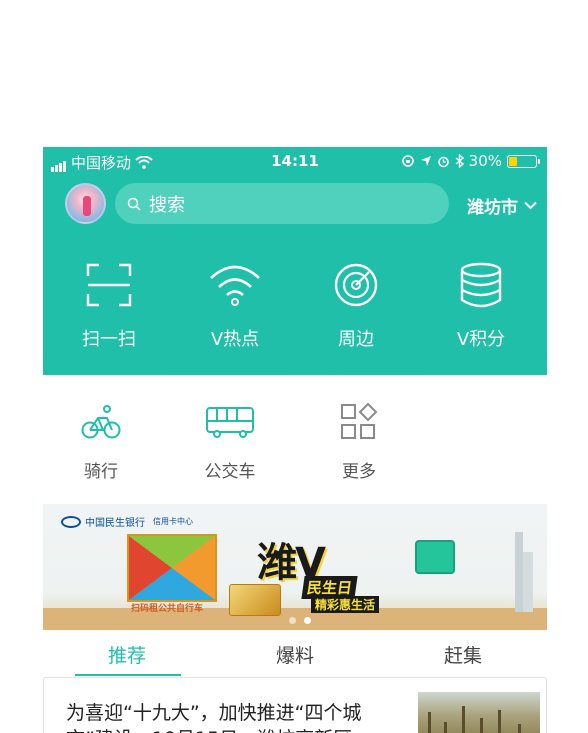 The image size is (588, 733). Describe the element at coordinates (523, 161) in the screenshot. I see `battery-icon` at that location.